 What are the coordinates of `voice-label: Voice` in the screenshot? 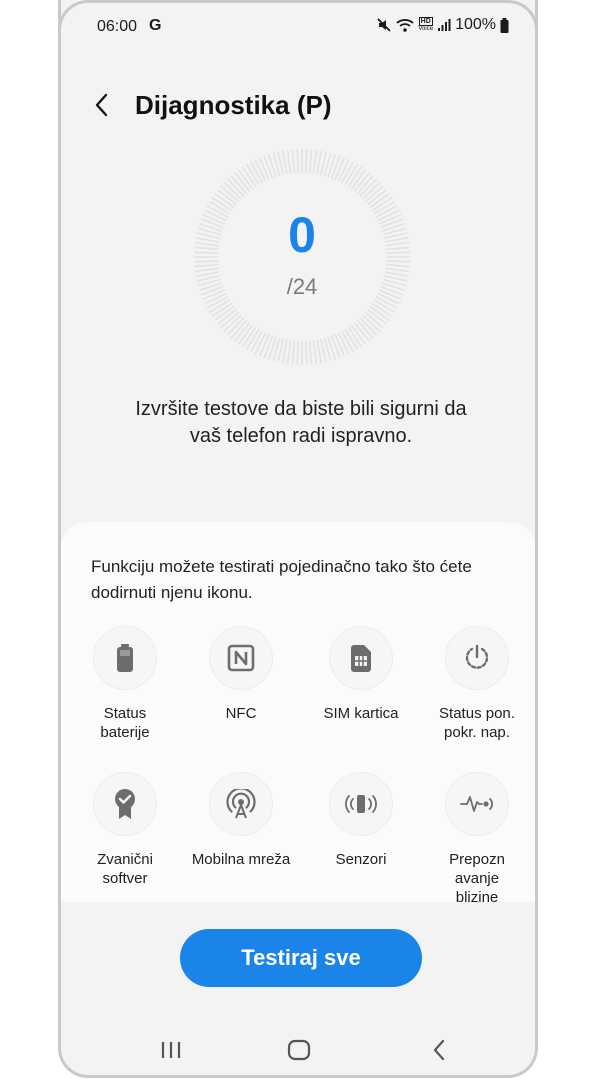 It's located at (426, 29).